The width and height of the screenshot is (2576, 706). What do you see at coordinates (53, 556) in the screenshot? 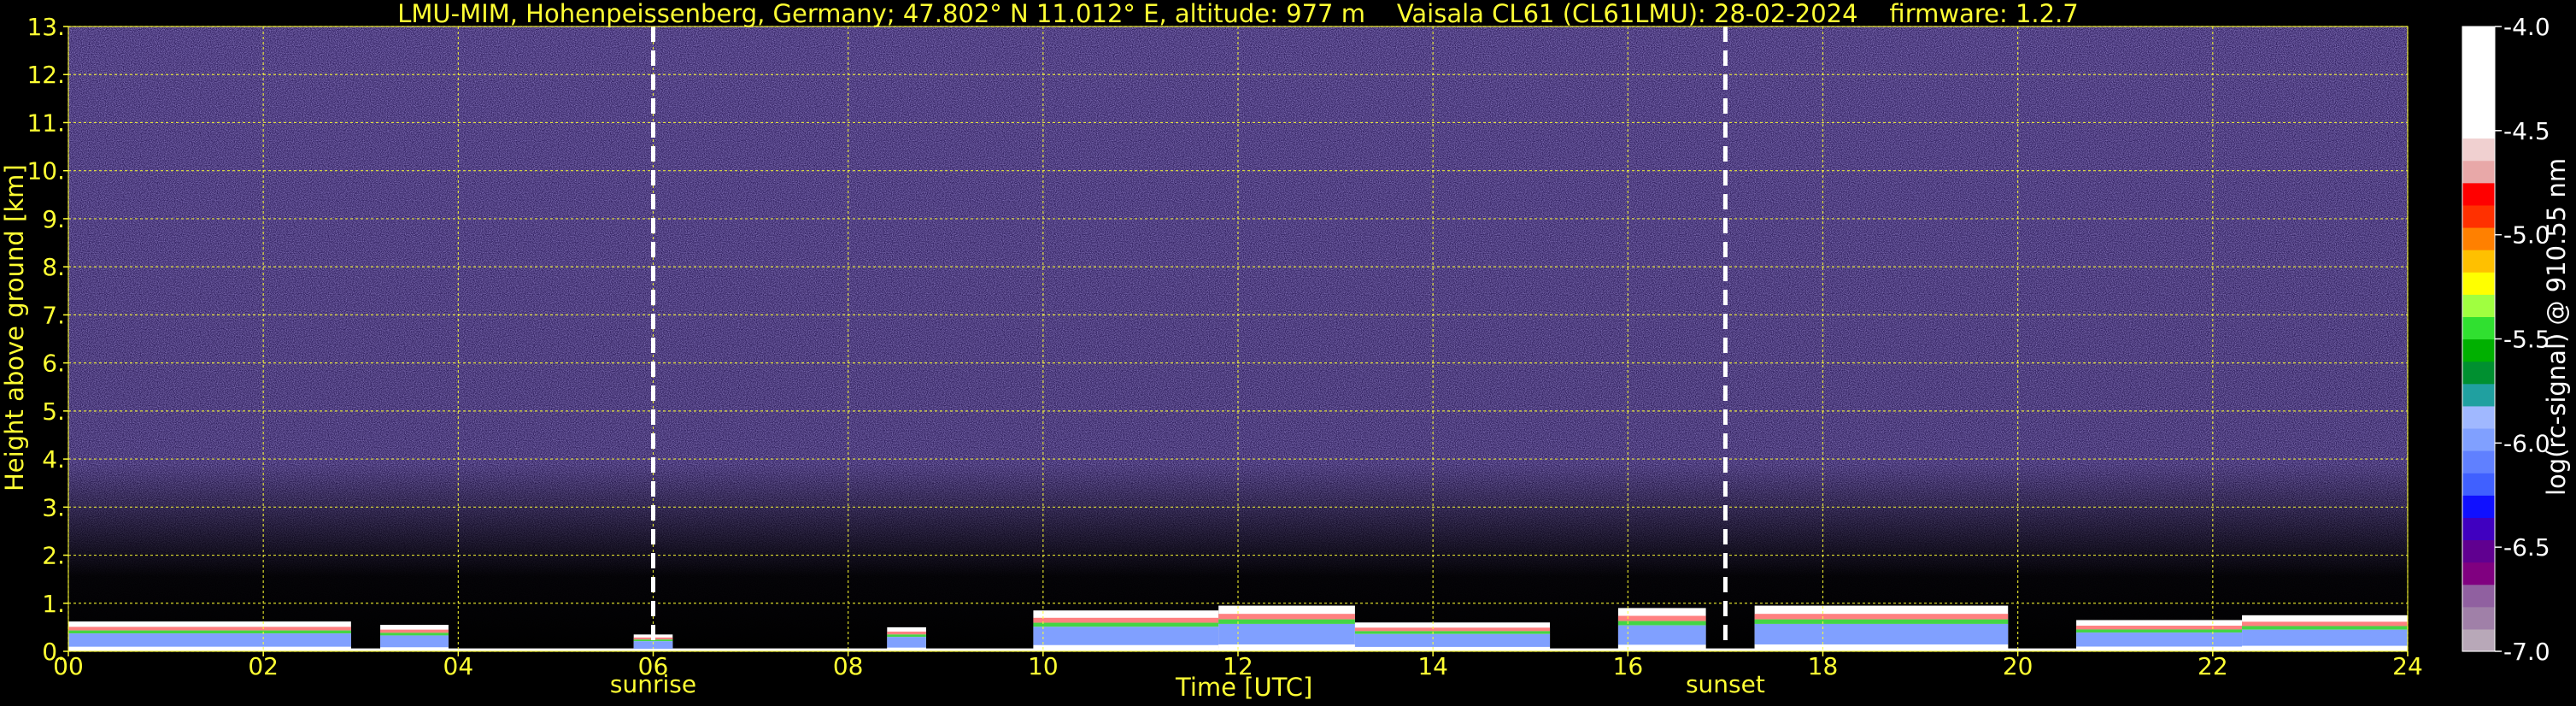
I see `y-tick-label: 2.` at bounding box center [53, 556].